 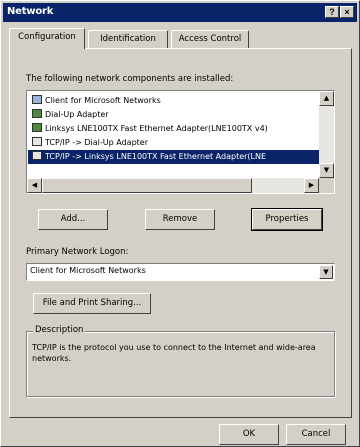 I want to click on list-item-label: TCP/IP -> Dial-Up Adapter, so click(x=96, y=142).